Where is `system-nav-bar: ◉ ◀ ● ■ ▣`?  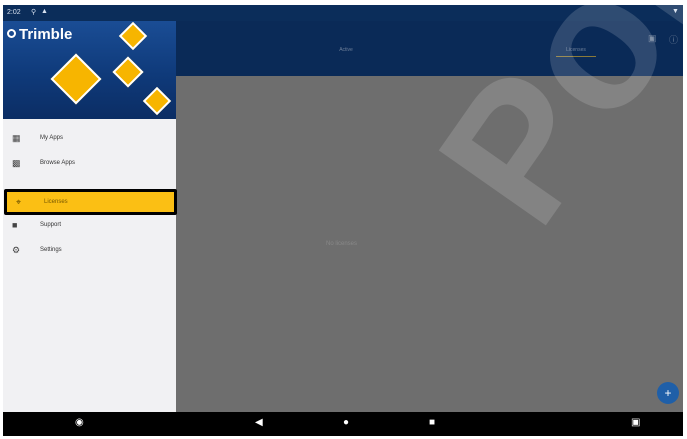 system-nav-bar: ◉ ◀ ● ■ ▣ is located at coordinates (343, 424).